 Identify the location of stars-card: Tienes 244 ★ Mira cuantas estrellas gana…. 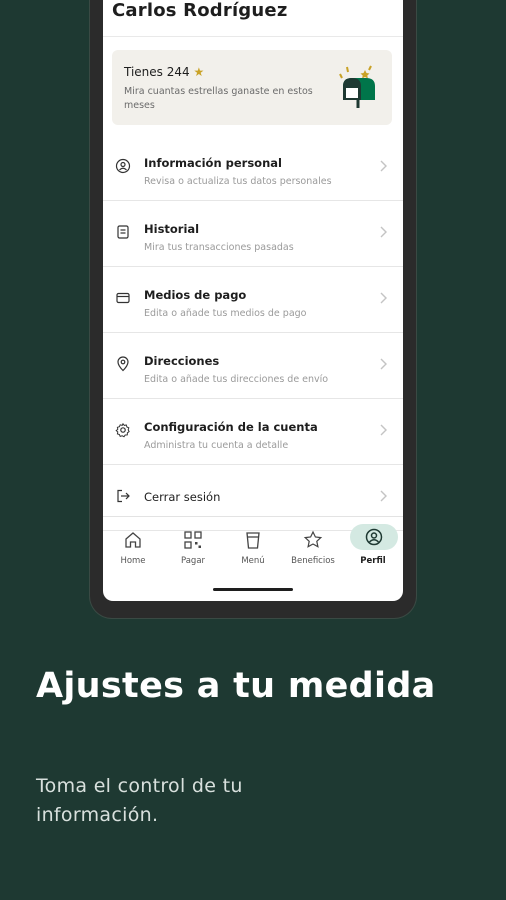
(252, 87).